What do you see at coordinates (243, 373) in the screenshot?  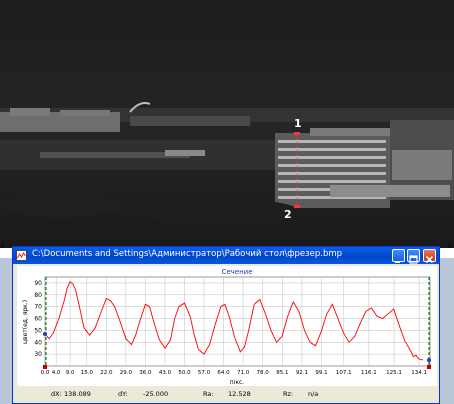 I see `x-tick-label: 71.0` at bounding box center [243, 373].